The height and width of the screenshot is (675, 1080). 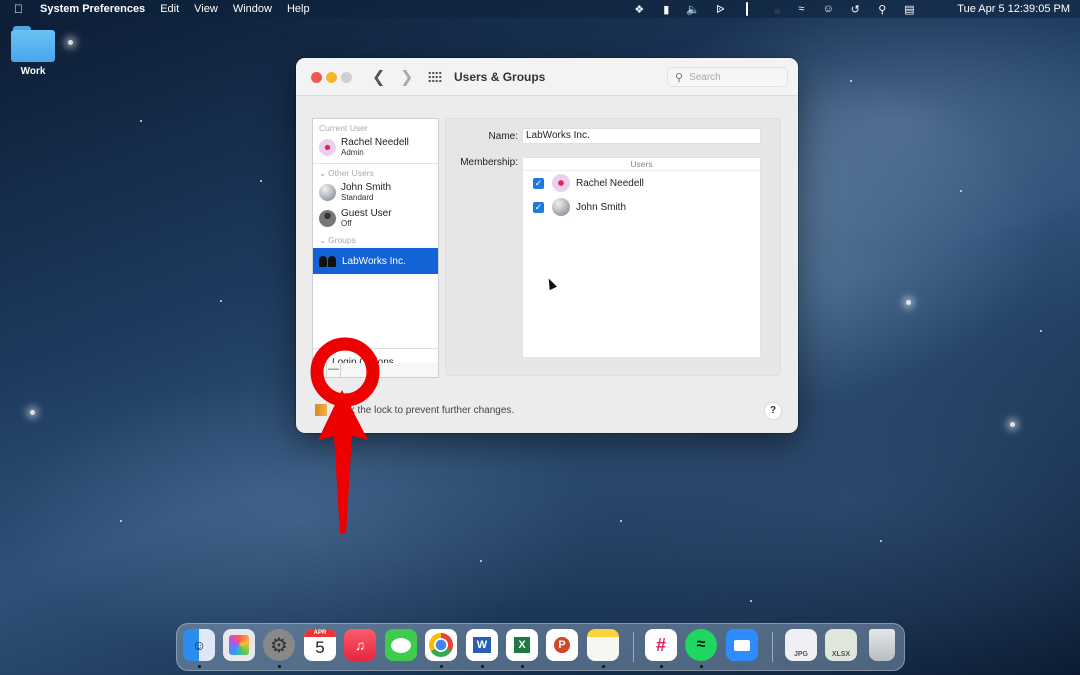 What do you see at coordinates (375, 240) in the screenshot?
I see `groups-header: ⌄ Groups` at bounding box center [375, 240].